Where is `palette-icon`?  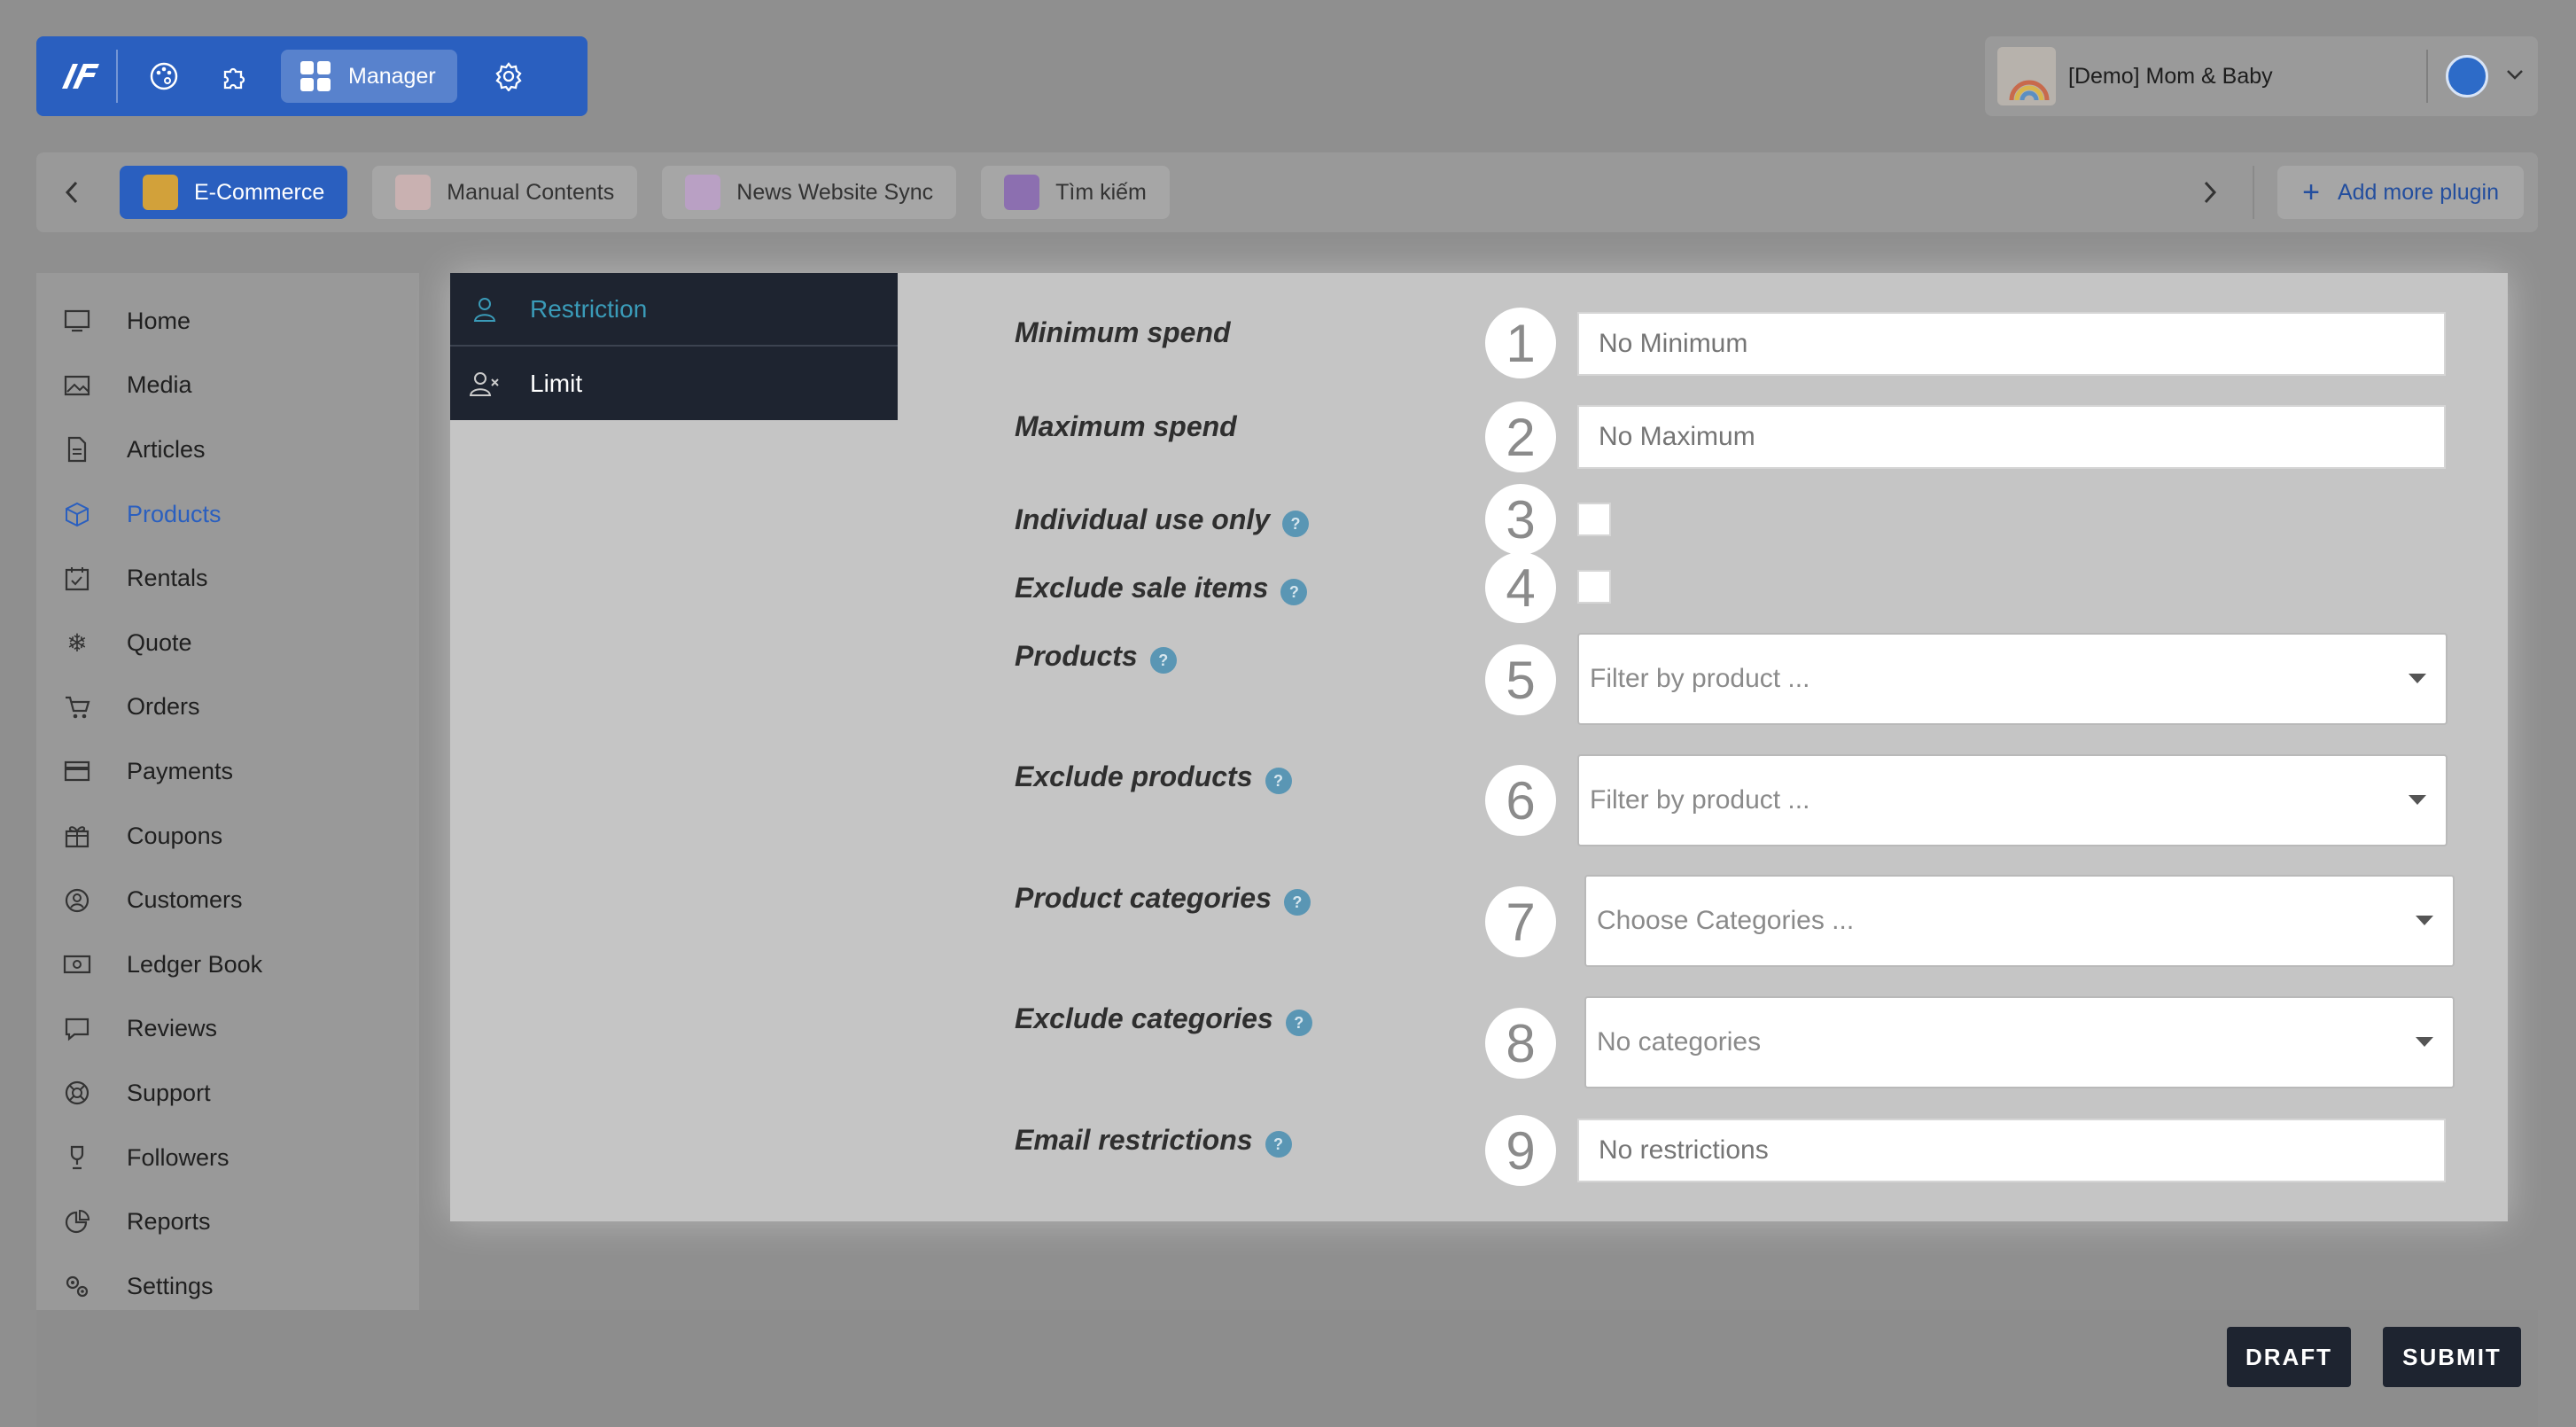
palette-icon is located at coordinates (164, 76).